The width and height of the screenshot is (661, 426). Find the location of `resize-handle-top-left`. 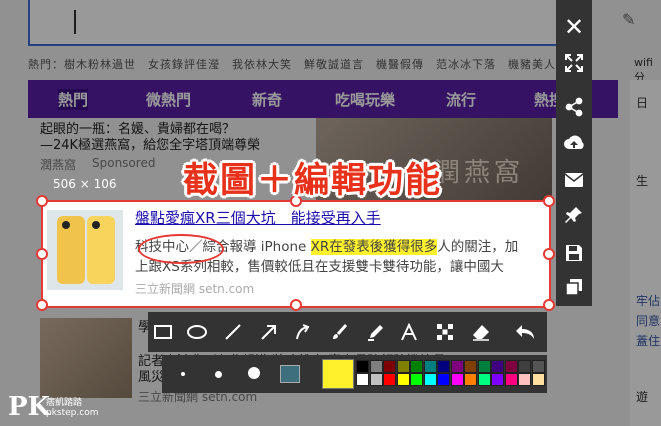

resize-handle-top-left is located at coordinates (42, 201).